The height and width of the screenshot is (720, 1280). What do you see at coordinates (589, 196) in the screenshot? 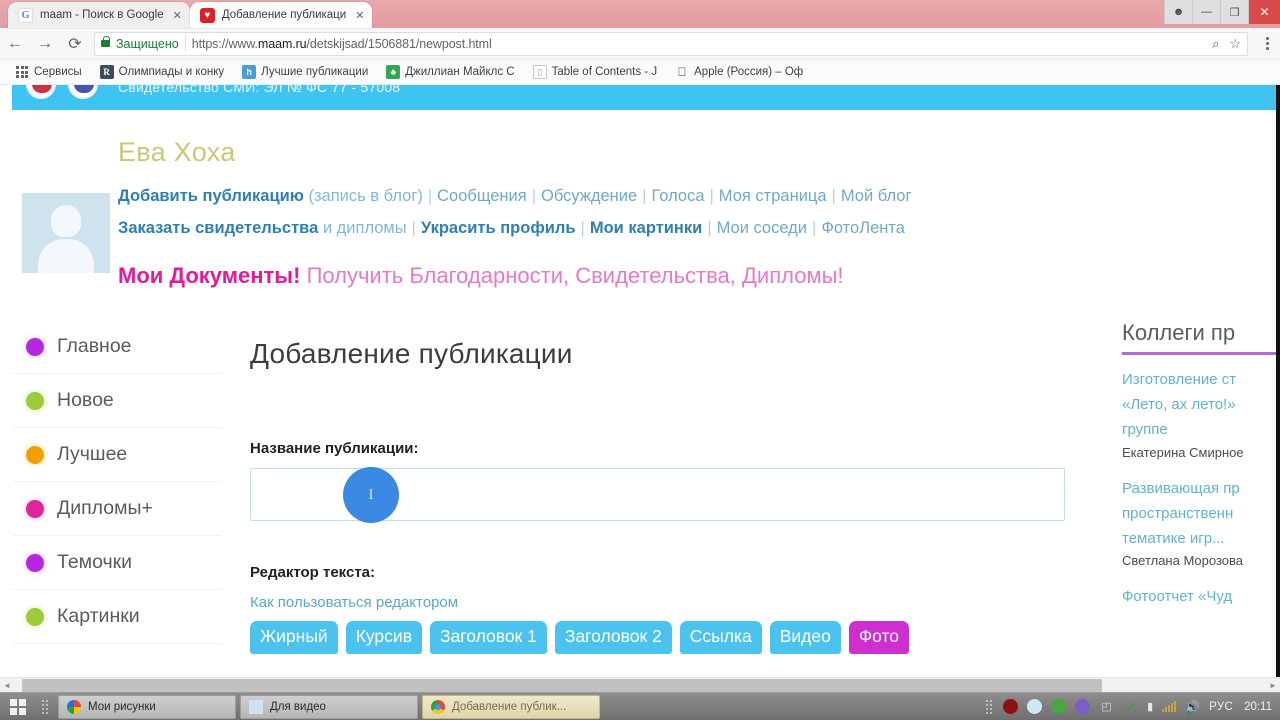
I see `nav-discussion: Обсуждение` at bounding box center [589, 196].